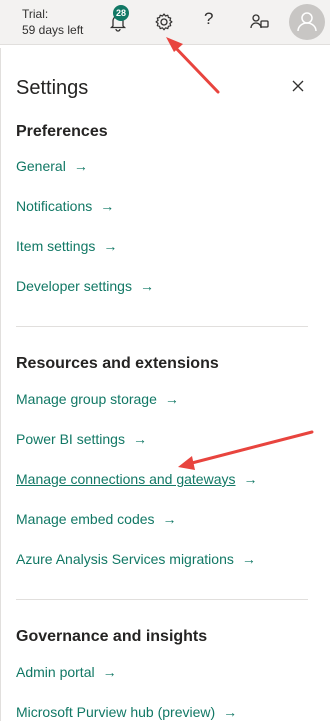 The image size is (330, 721). I want to click on gear-icon, so click(164, 22).